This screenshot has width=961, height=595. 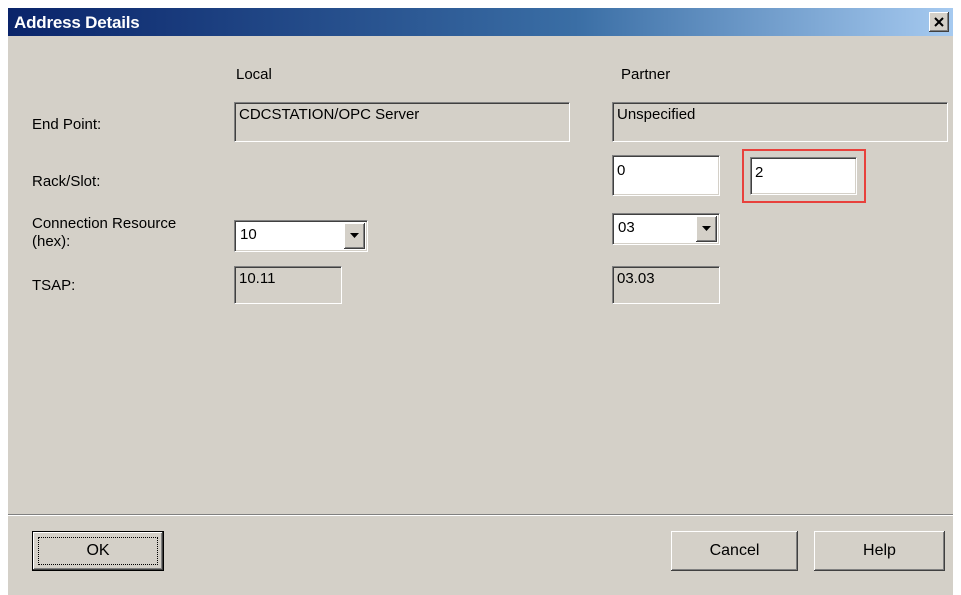 I want to click on partner-connection-resource-dropdown-button, so click(x=706, y=229).